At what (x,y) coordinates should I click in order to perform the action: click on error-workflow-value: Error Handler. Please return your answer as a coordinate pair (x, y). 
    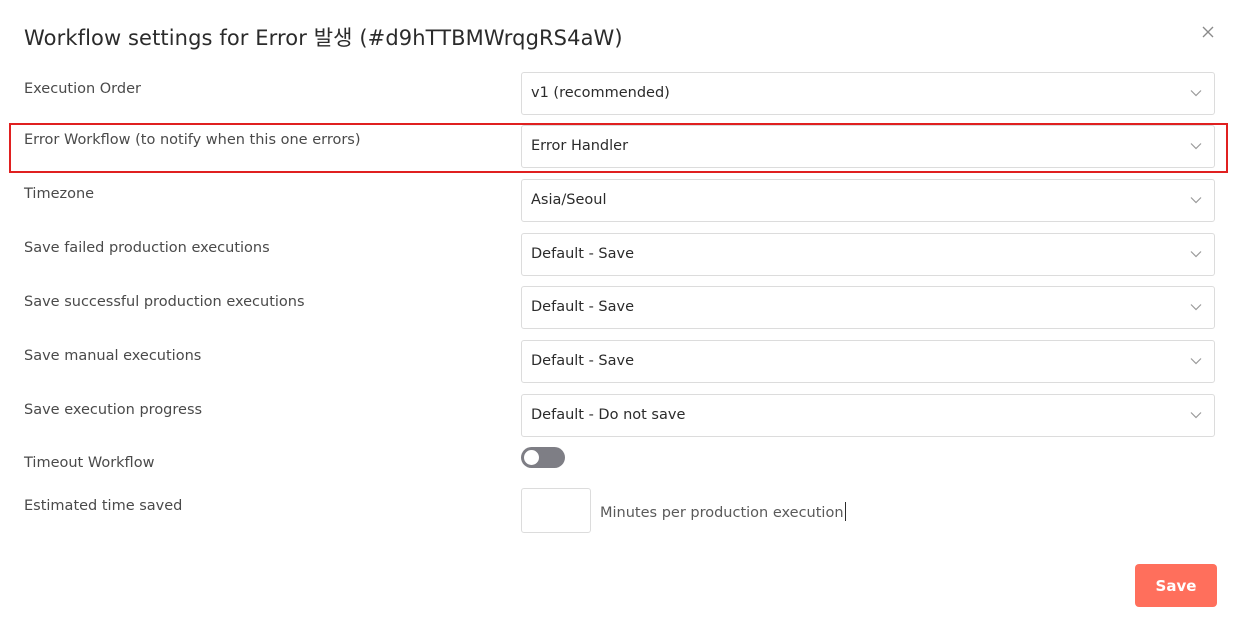
    Looking at the image, I should click on (580, 146).